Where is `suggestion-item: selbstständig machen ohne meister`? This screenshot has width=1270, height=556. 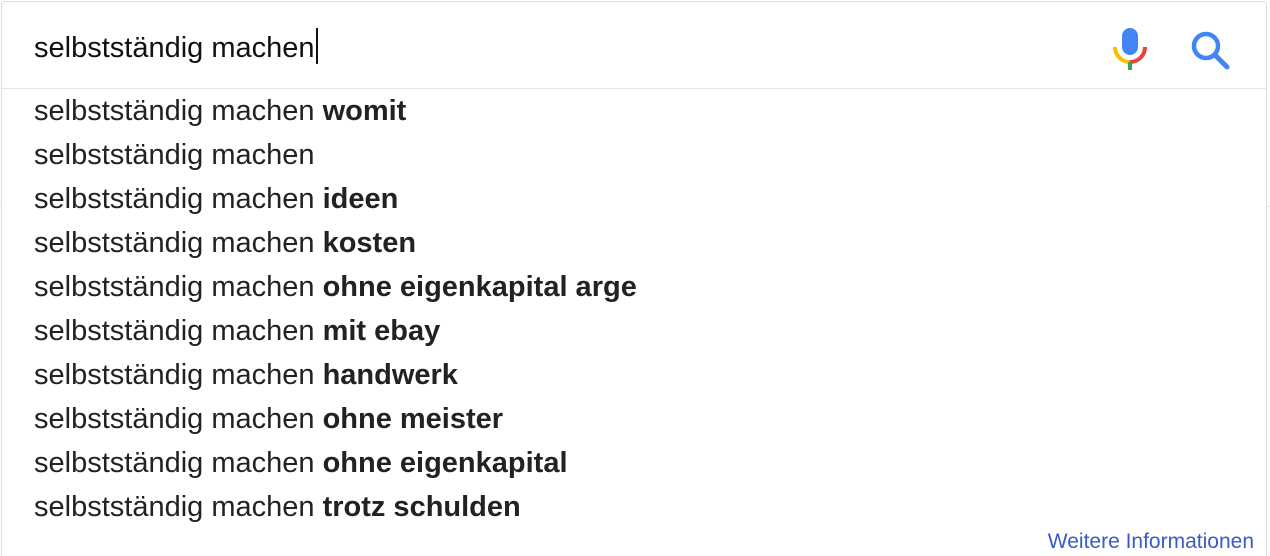 suggestion-item: selbstständig machen ohne meister is located at coordinates (268, 419).